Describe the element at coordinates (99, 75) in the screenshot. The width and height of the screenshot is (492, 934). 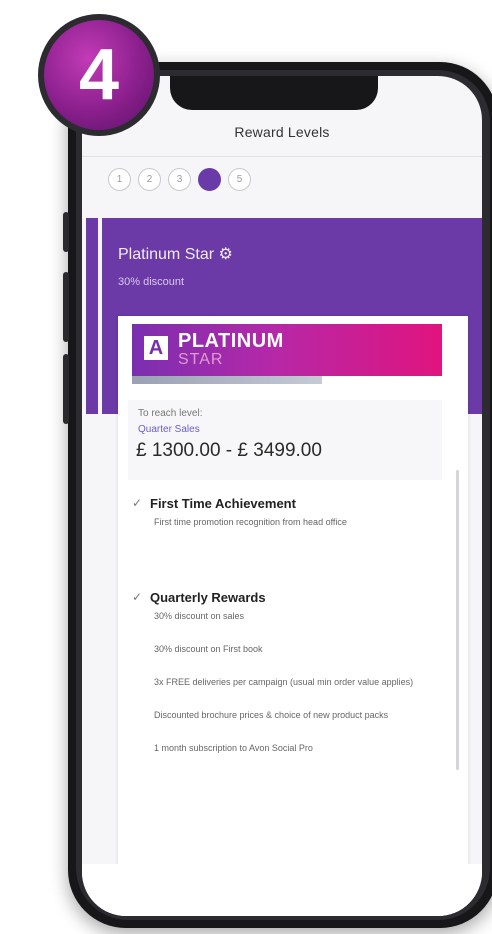
I see `step-number-badge: 4` at that location.